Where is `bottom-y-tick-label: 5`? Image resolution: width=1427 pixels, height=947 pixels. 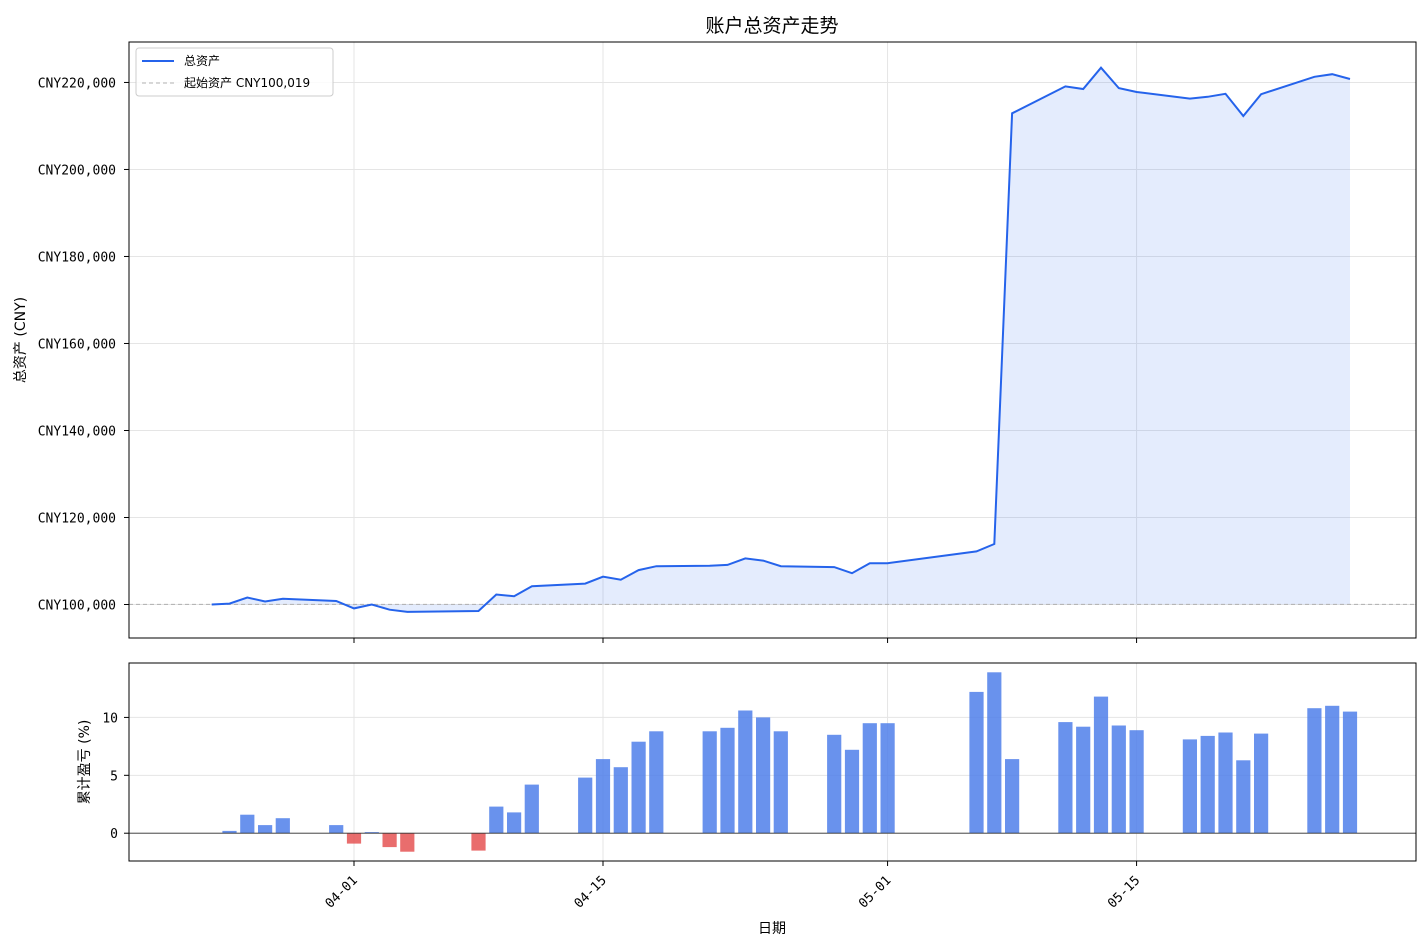
bottom-y-tick-label: 5 is located at coordinates (114, 776).